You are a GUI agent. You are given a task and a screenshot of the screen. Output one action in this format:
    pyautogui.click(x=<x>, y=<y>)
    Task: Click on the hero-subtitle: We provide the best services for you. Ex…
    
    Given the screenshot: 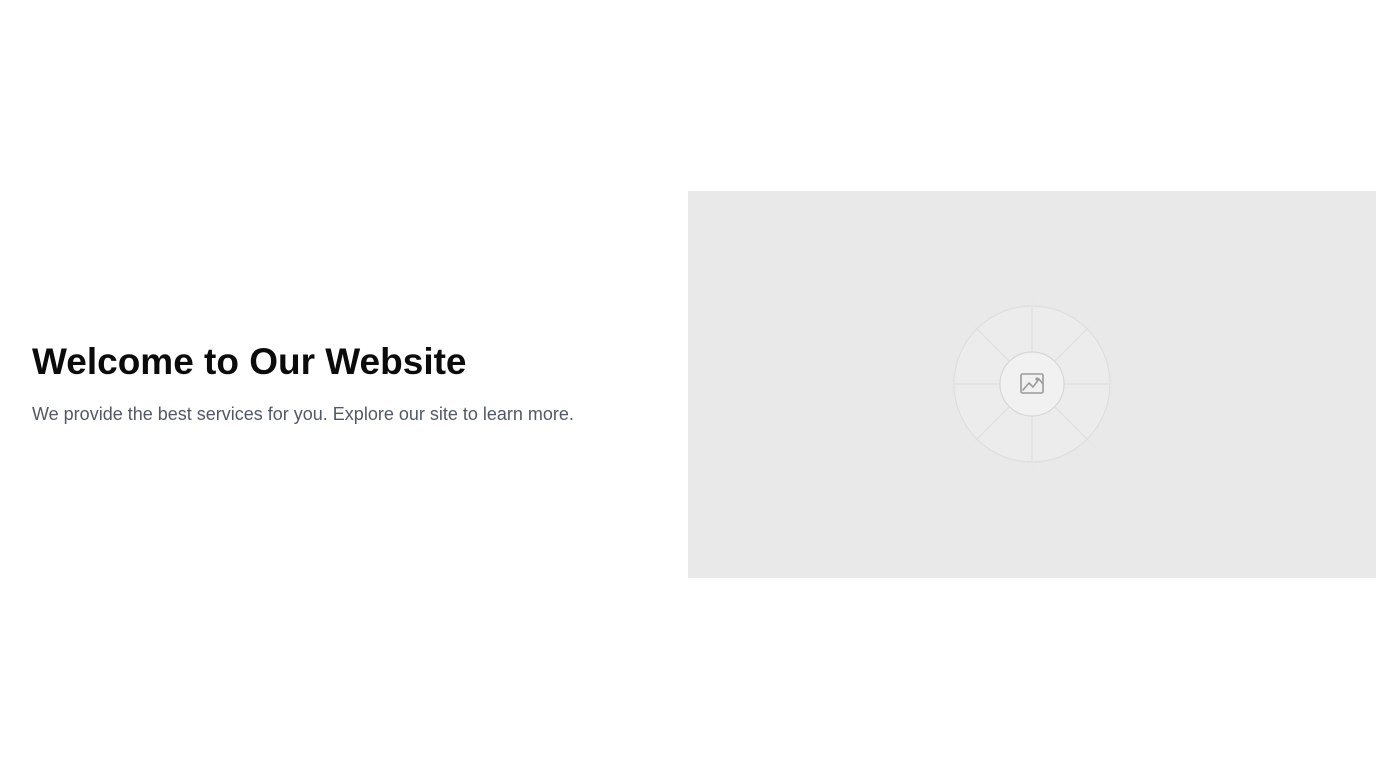 What is the action you would take?
    pyautogui.click(x=303, y=414)
    